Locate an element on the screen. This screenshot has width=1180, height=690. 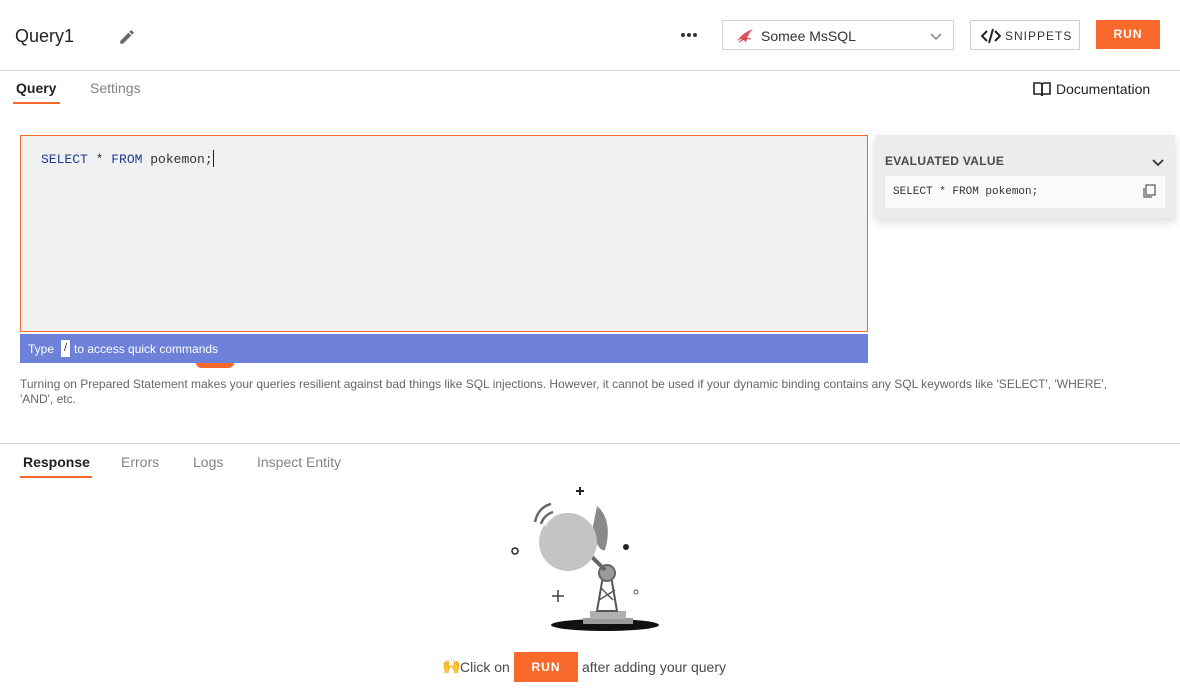
hint-prefix: Type is located at coordinates (41, 349).